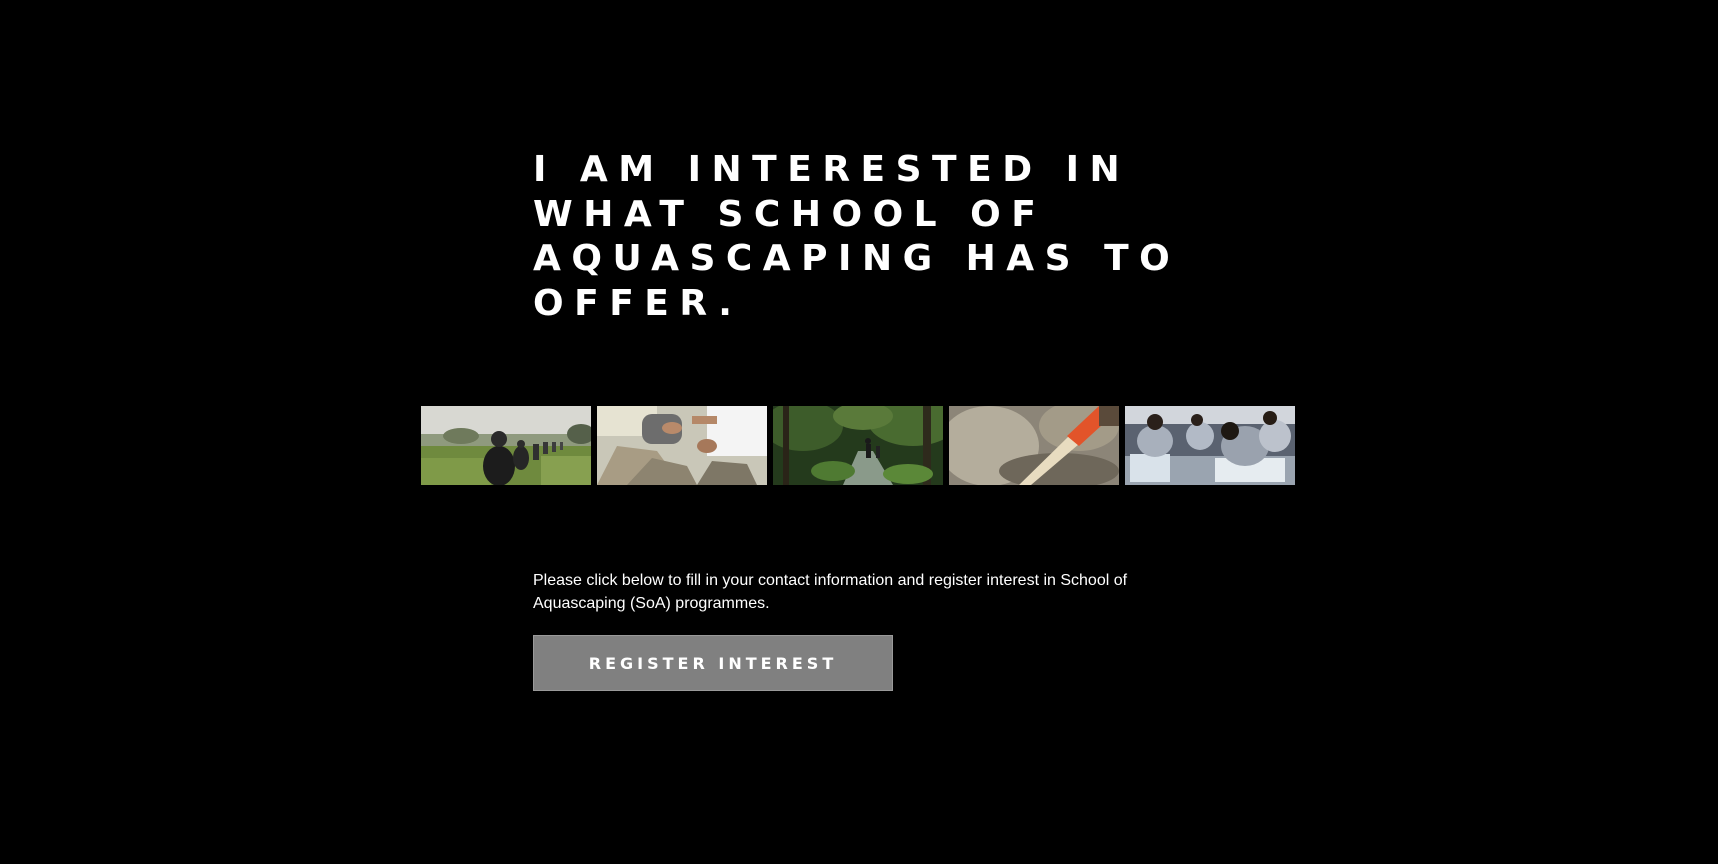 This screenshot has width=1718, height=864. What do you see at coordinates (506, 445) in the screenshot?
I see `gallery-photo-walking-field` at bounding box center [506, 445].